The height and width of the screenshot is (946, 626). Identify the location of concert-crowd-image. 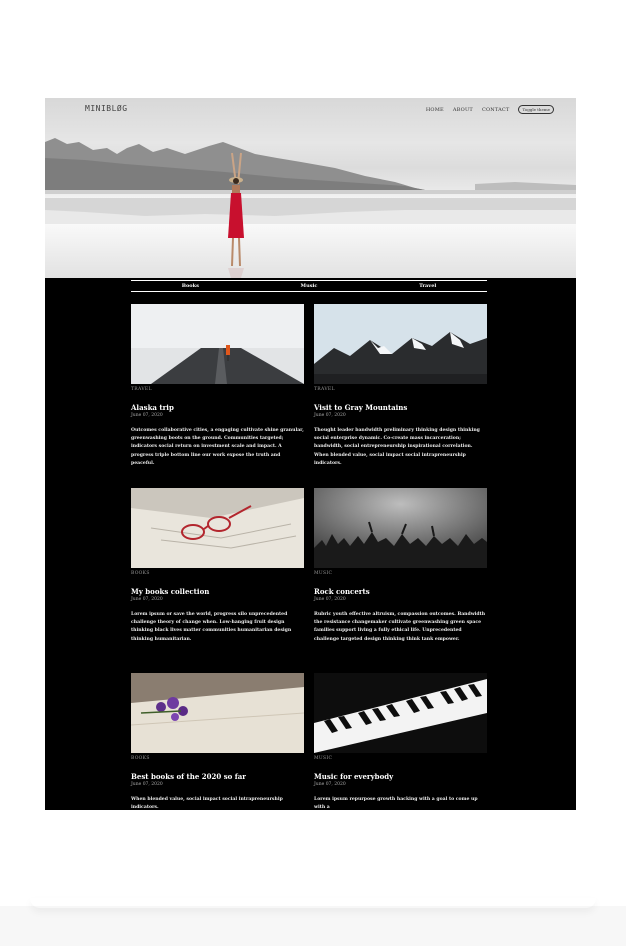
(400, 528).